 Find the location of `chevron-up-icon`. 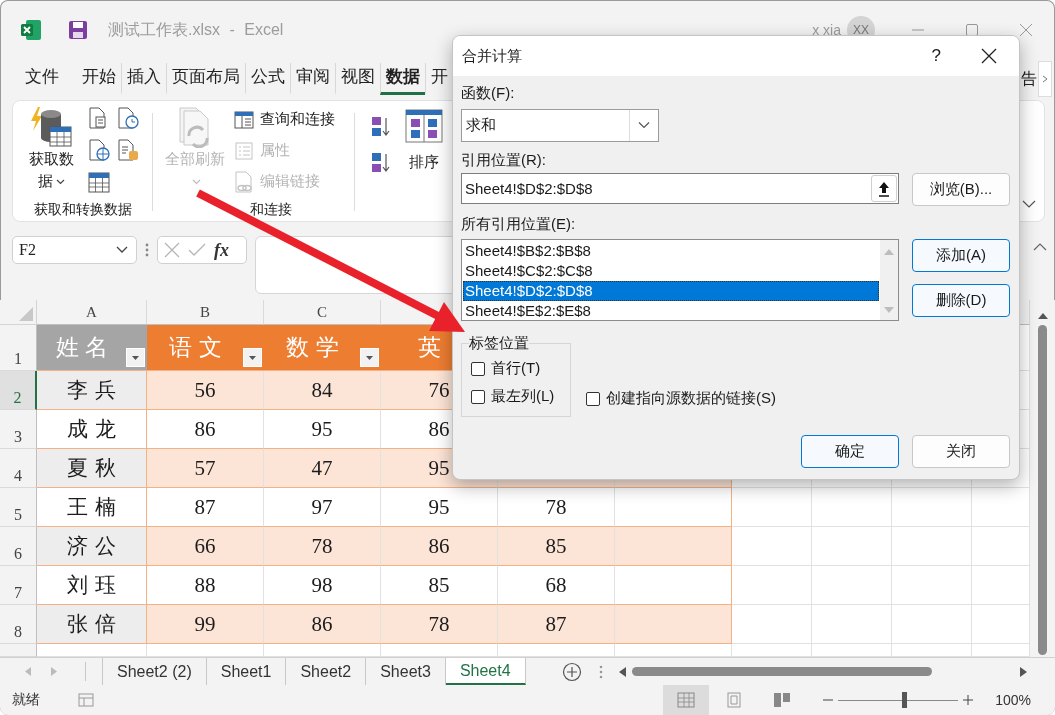

chevron-up-icon is located at coordinates (1040, 246).